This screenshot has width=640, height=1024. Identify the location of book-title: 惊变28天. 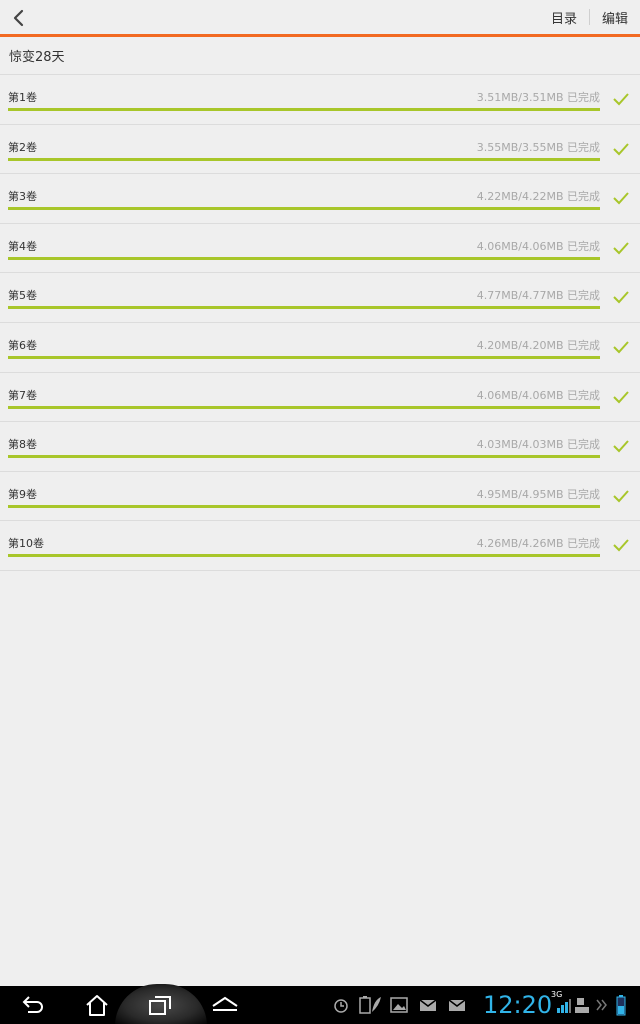
(37, 57).